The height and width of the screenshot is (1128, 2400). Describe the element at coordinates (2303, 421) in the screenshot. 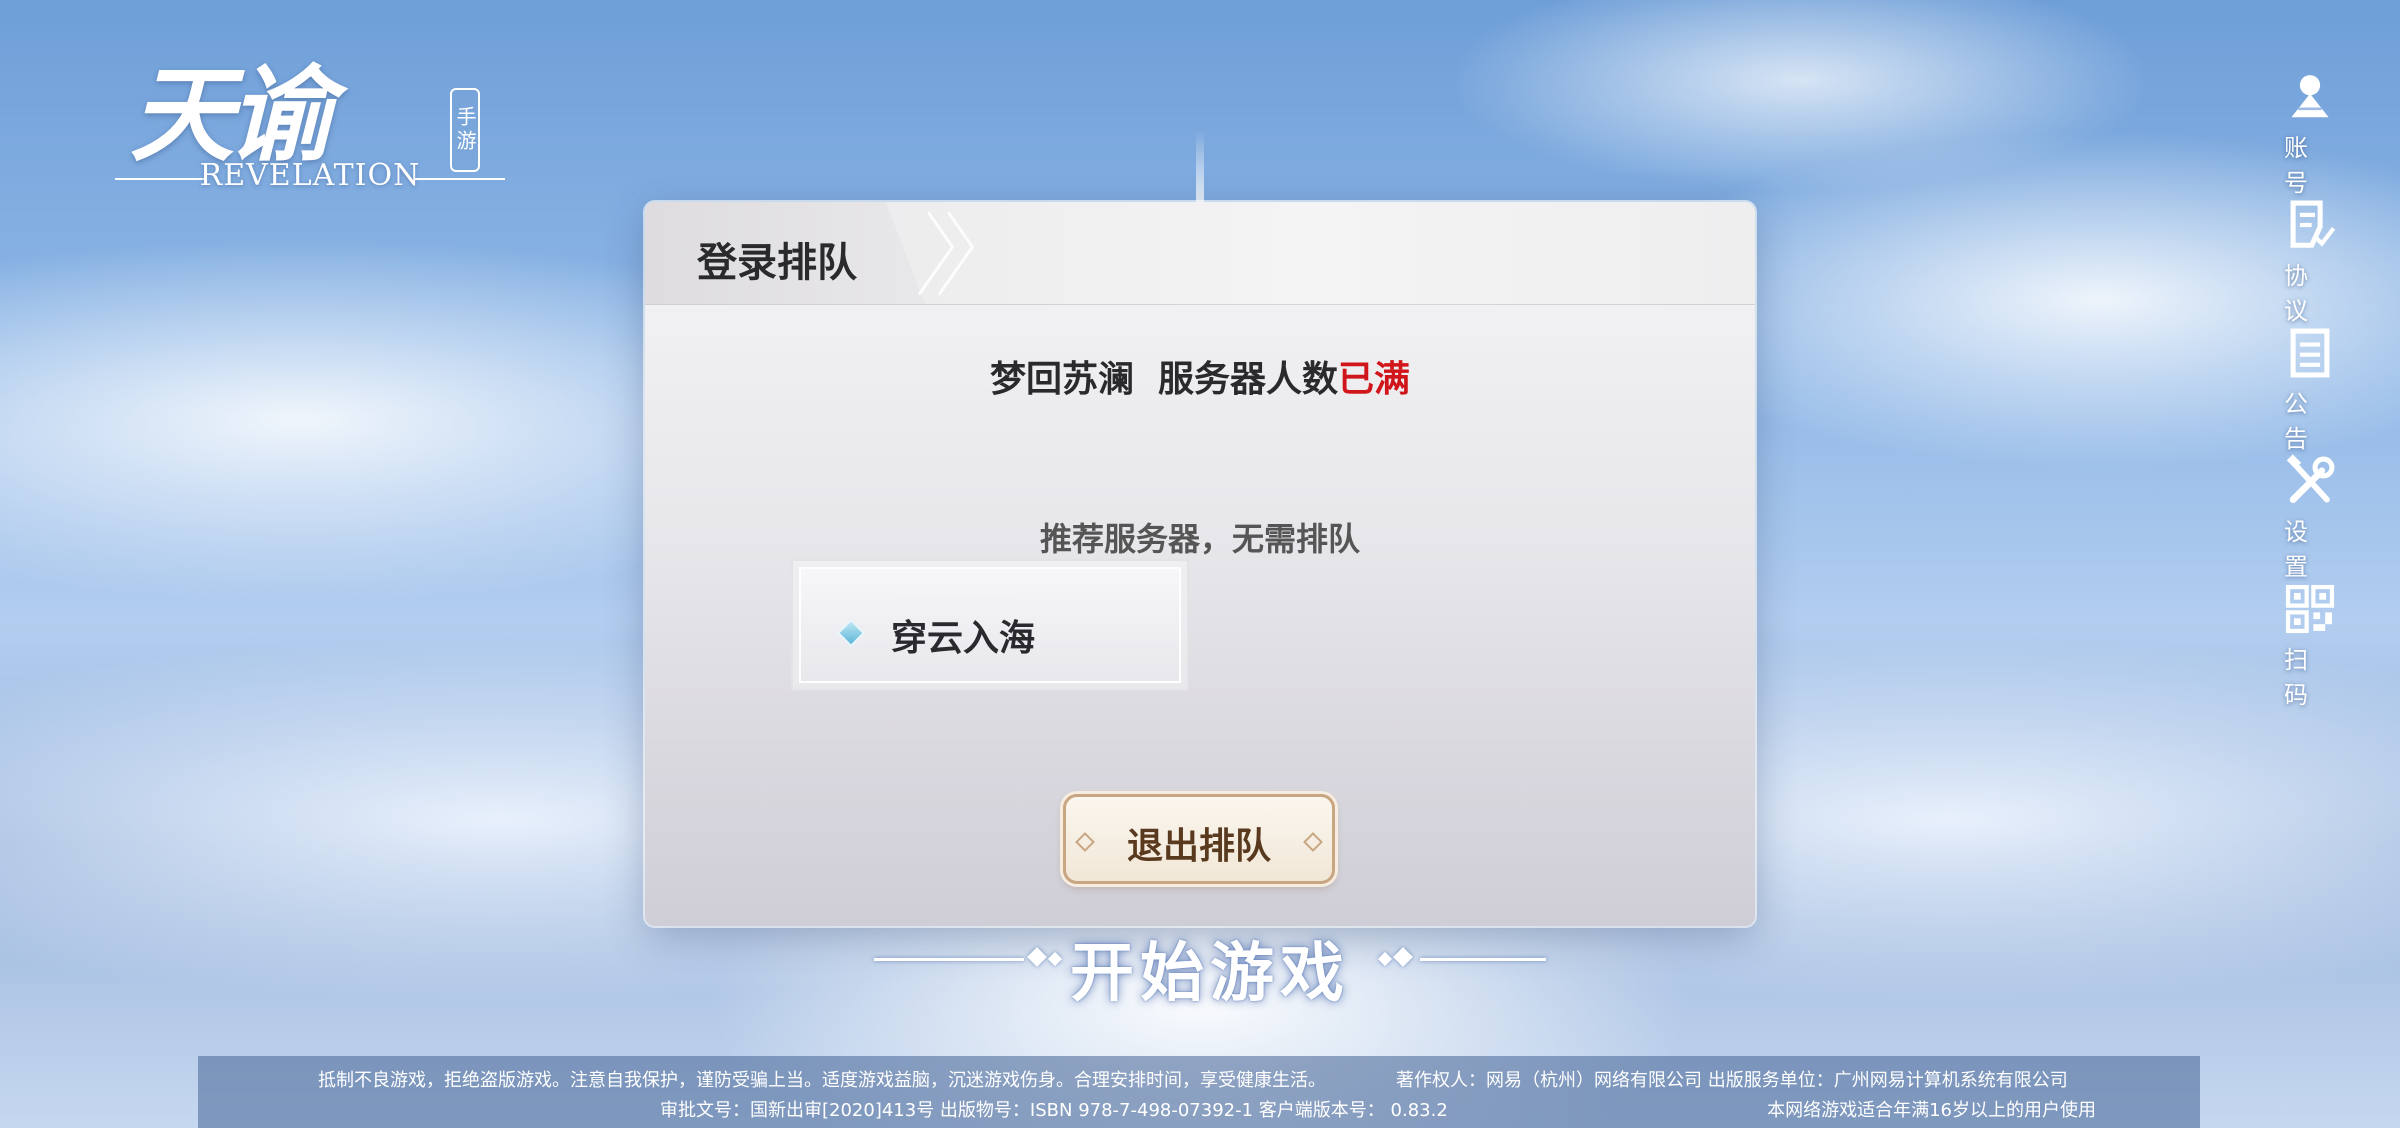

I see `menu-label-announcement: 公告` at that location.